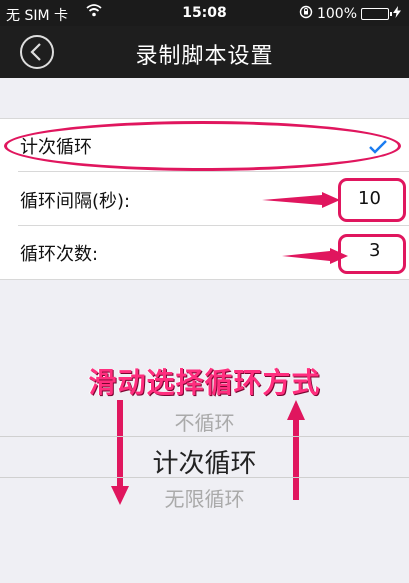 The height and width of the screenshot is (583, 409). Describe the element at coordinates (204, 421) in the screenshot. I see `picker-option: 不循环` at that location.